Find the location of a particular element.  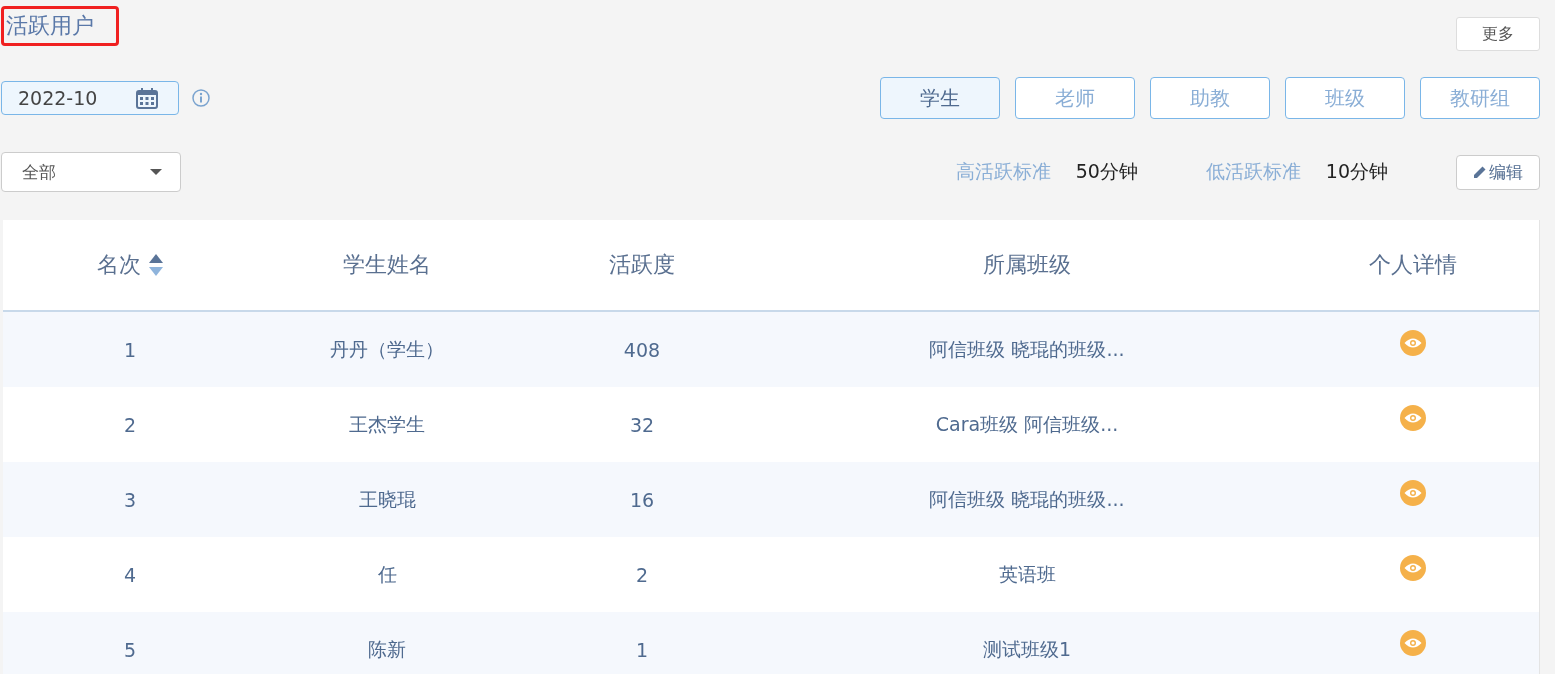

info-icon is located at coordinates (201, 98).